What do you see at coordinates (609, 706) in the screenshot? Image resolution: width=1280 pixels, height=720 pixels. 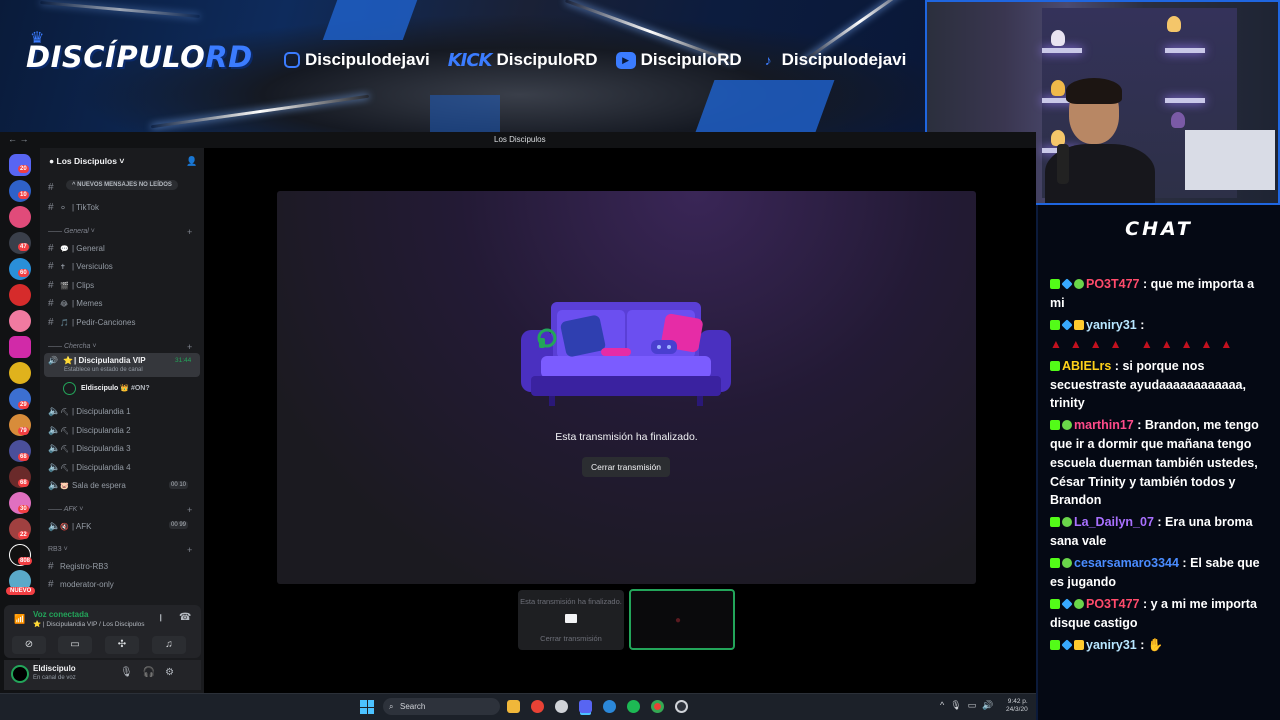 I see `app-icon` at bounding box center [609, 706].